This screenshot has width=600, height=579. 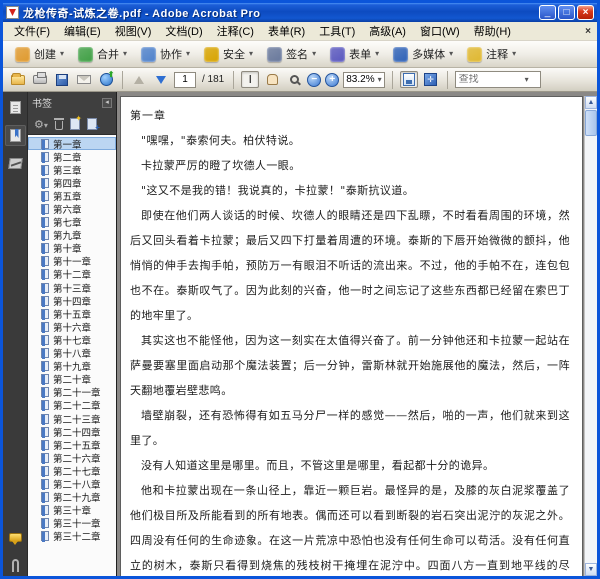 I want to click on fullscreen-button: ✛, so click(x=431, y=79).